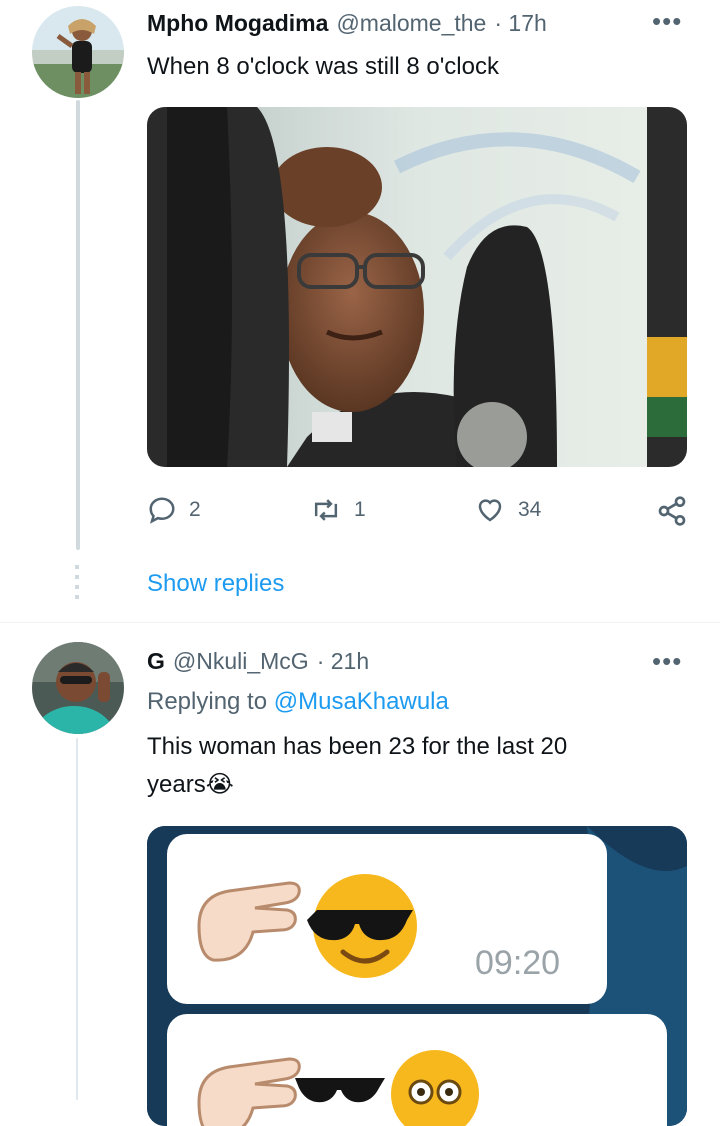  Describe the element at coordinates (490, 510) in the screenshot. I see `heart-icon` at that location.